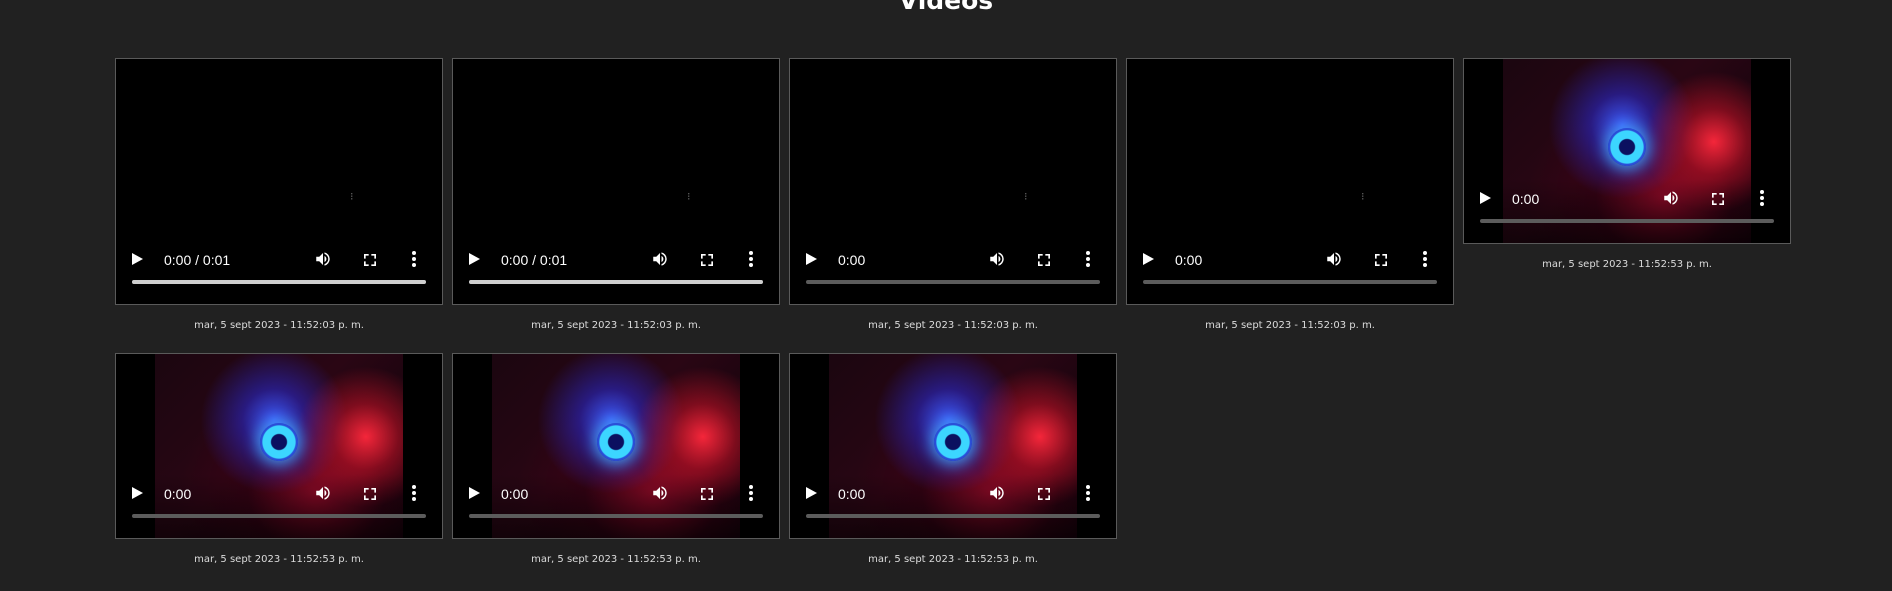 This screenshot has height=591, width=1892. What do you see at coordinates (946, 7) in the screenshot?
I see `page-title: Videos` at bounding box center [946, 7].